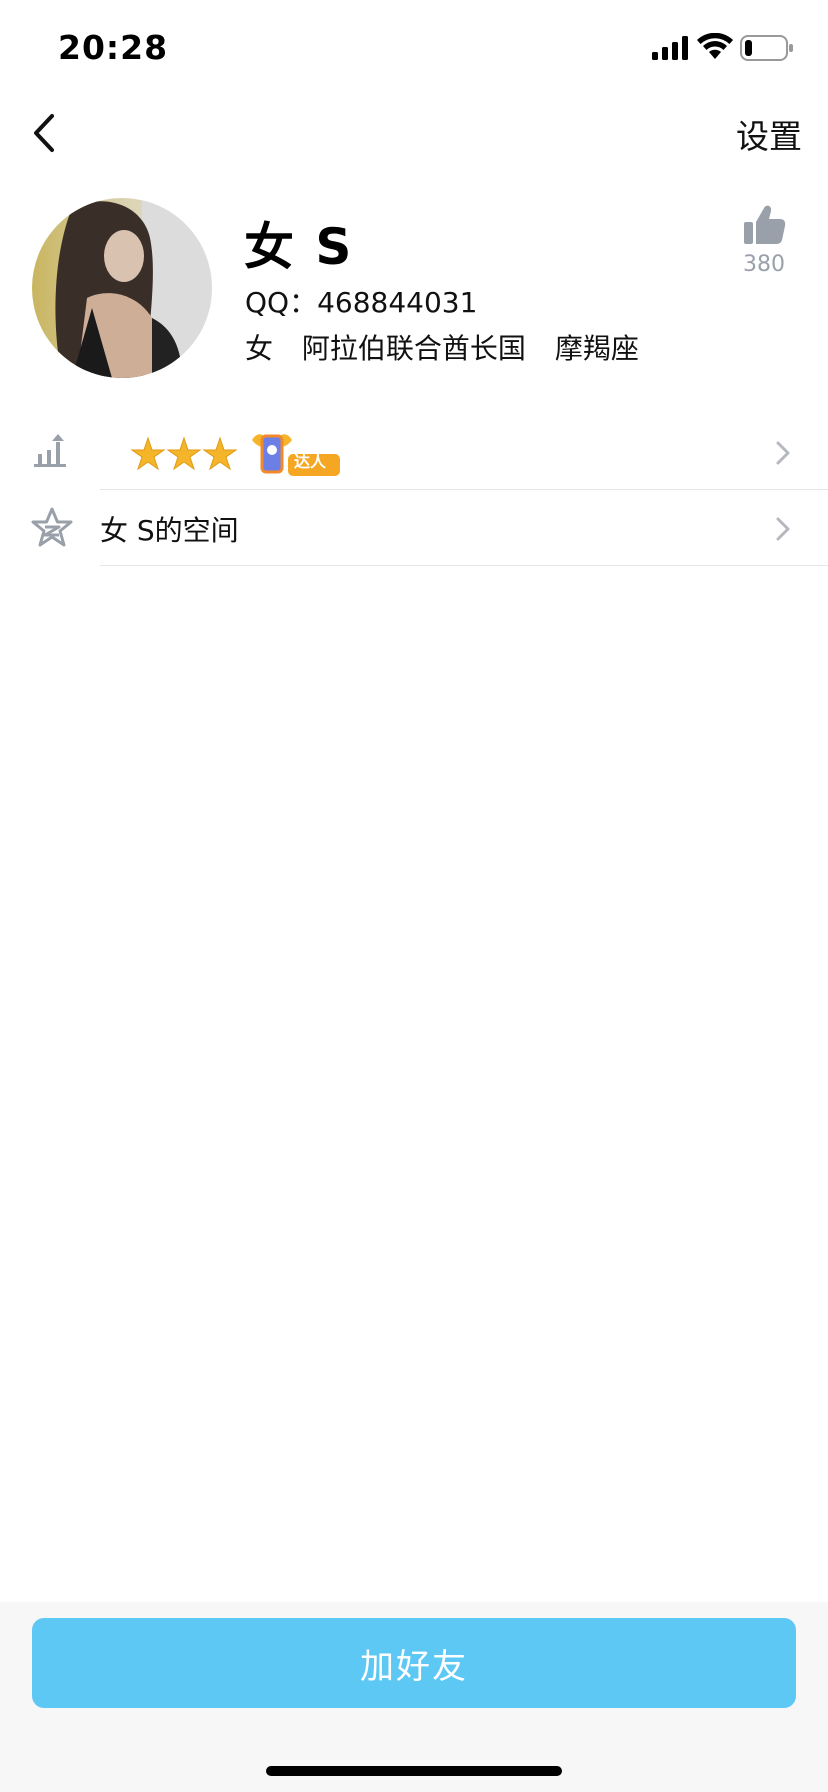 The height and width of the screenshot is (1792, 828). What do you see at coordinates (46, 133) in the screenshot?
I see `back-chevron-icon` at bounding box center [46, 133].